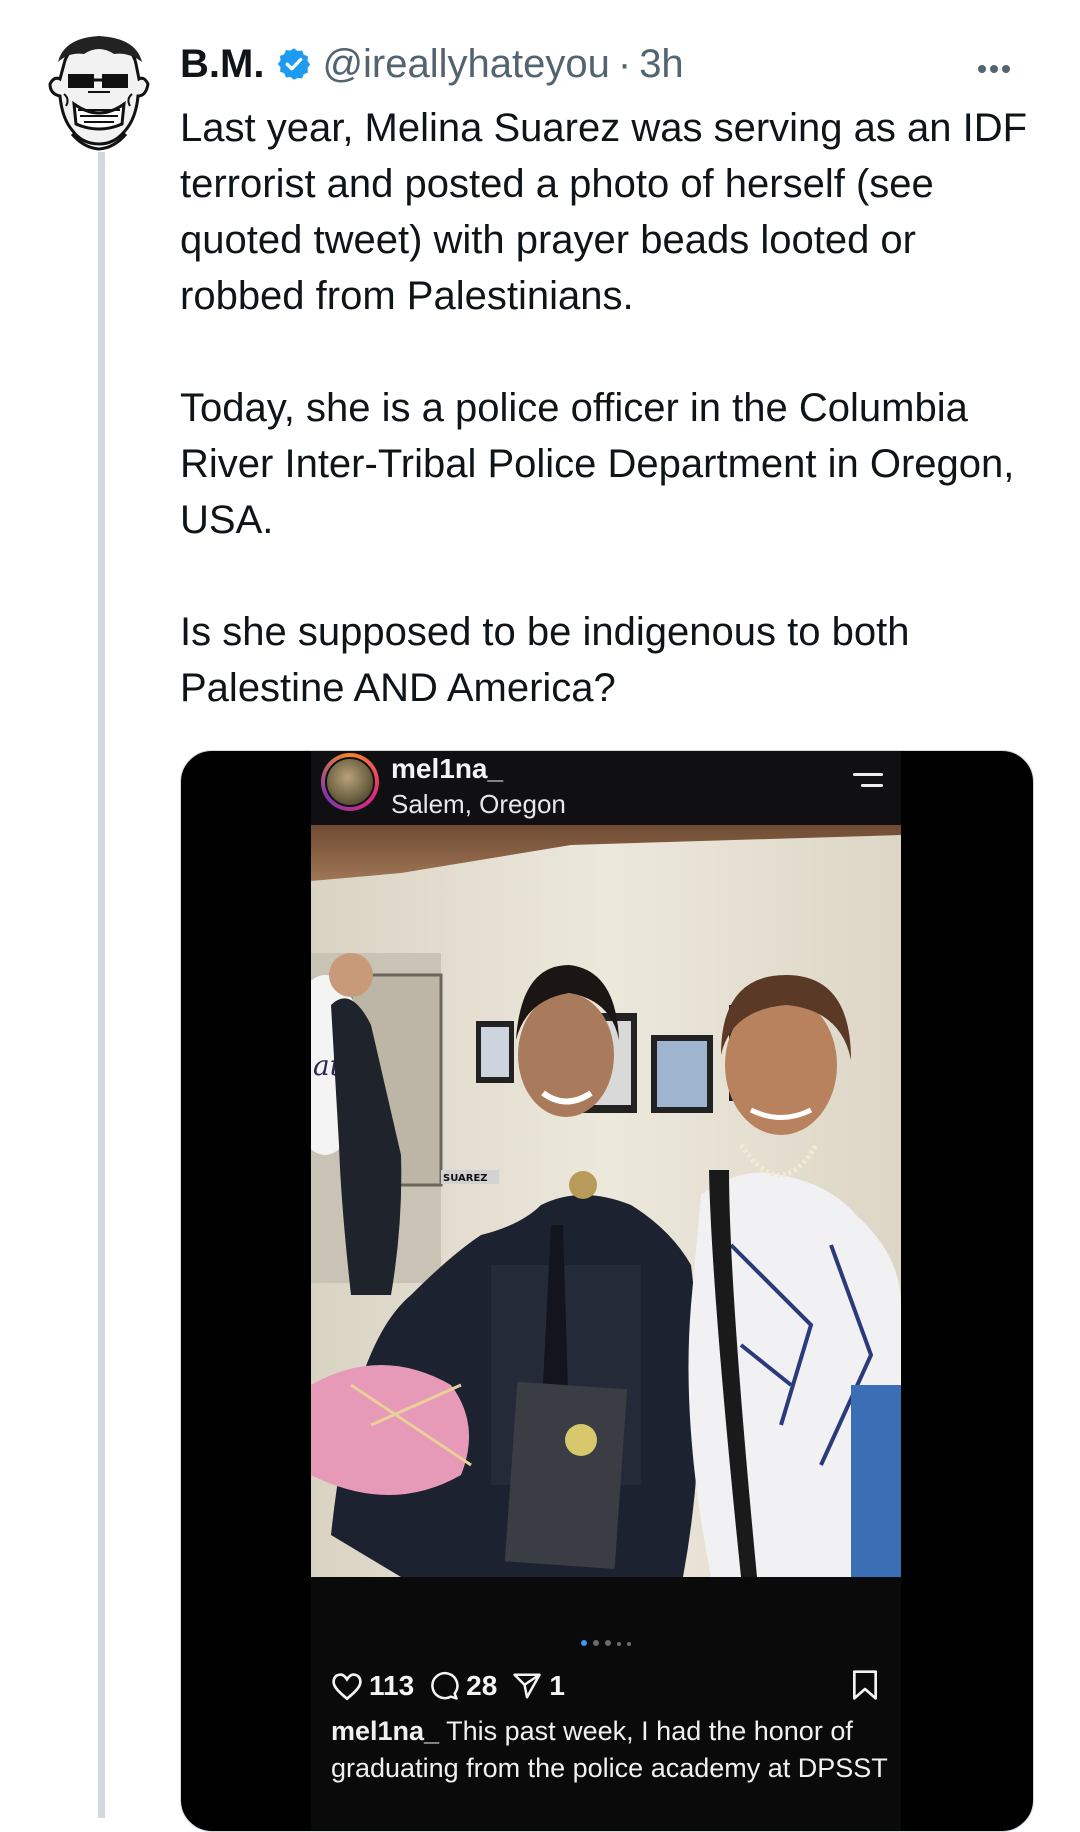 Image resolution: width=1080 pixels, height=1832 pixels. I want to click on bookmark-icon, so click(864, 1685).